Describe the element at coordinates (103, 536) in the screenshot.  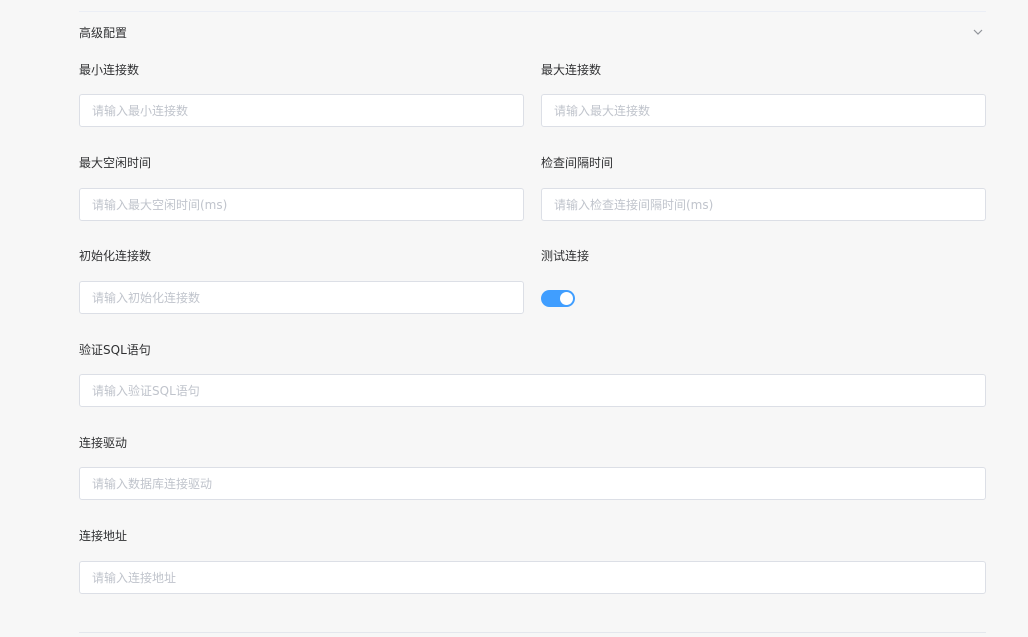
I see `url-label: 连接地址` at that location.